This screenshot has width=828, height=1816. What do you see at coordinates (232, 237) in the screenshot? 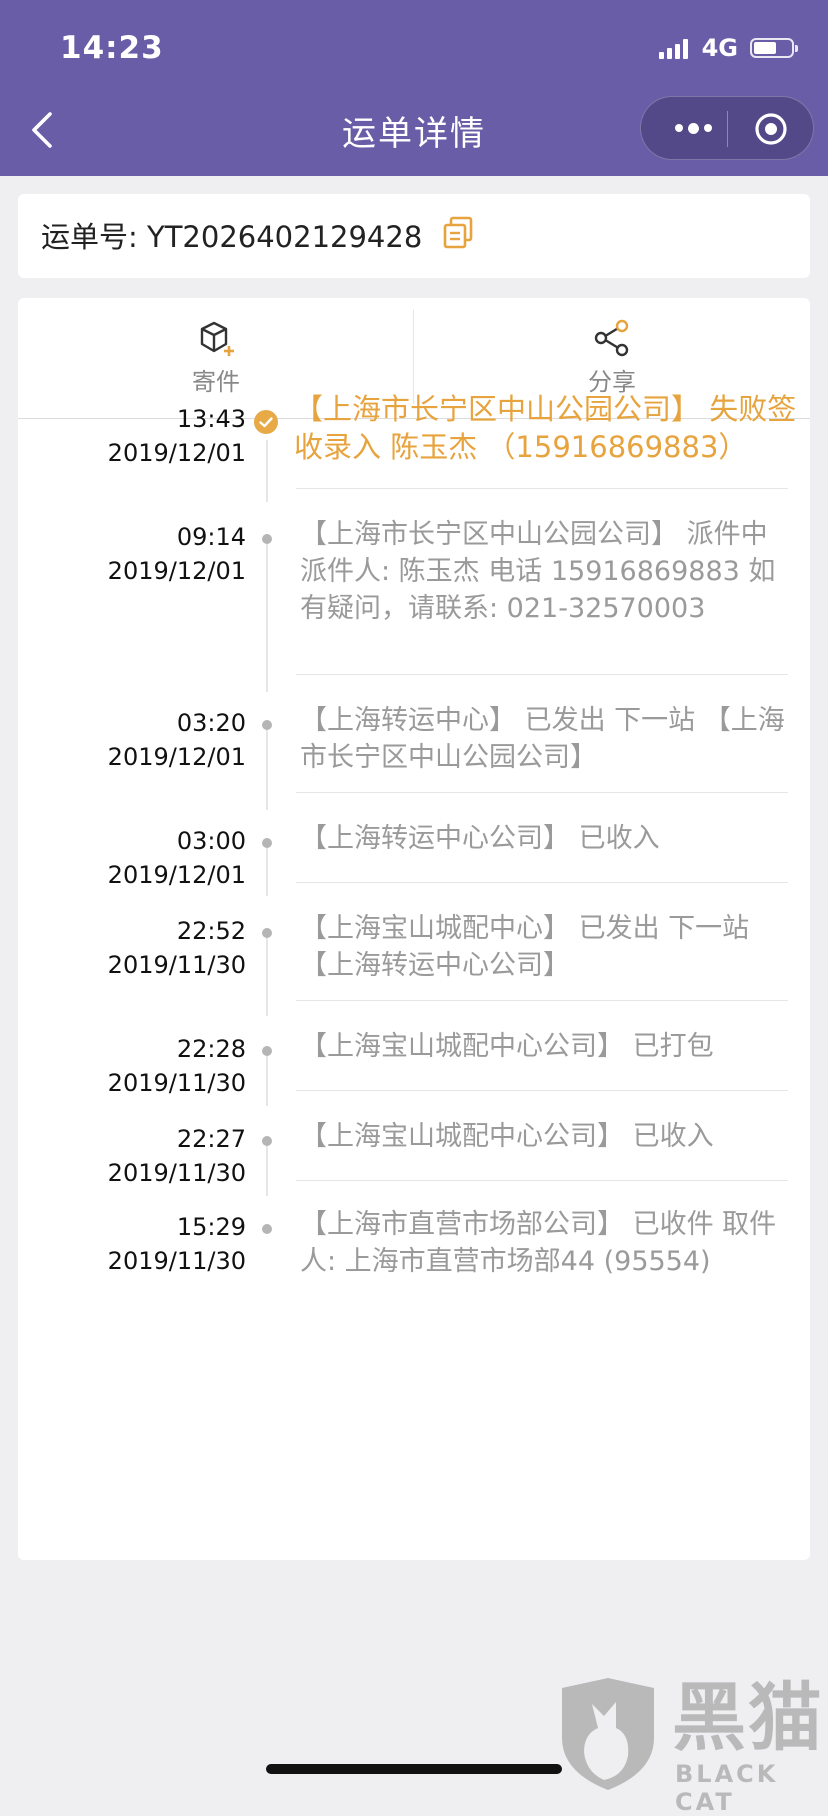
I see `waybill-number: 运单号: YT2026402129428` at bounding box center [232, 237].